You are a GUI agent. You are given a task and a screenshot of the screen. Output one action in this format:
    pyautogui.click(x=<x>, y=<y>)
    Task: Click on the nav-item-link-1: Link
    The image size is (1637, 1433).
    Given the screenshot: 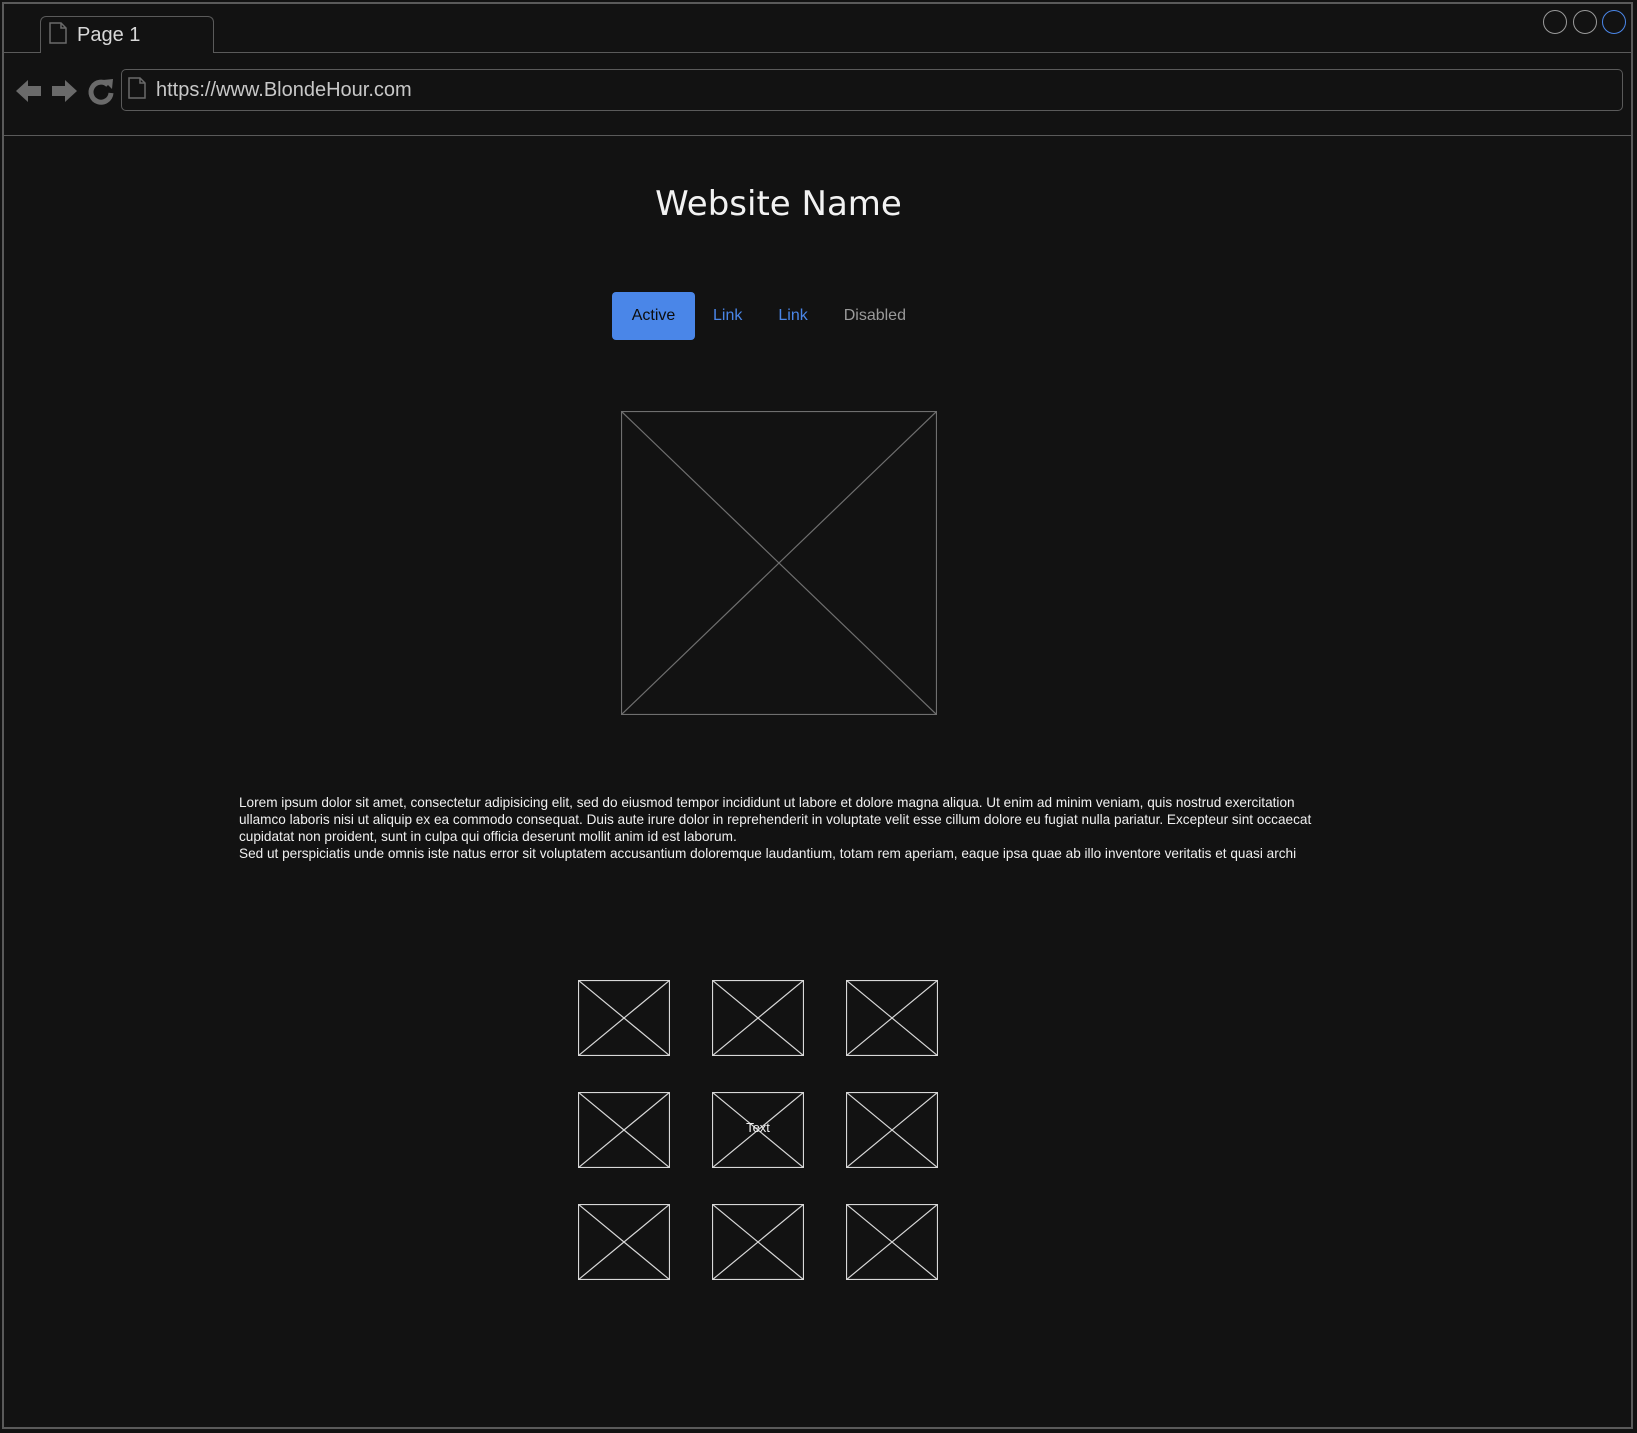 What is the action you would take?
    pyautogui.click(x=727, y=316)
    